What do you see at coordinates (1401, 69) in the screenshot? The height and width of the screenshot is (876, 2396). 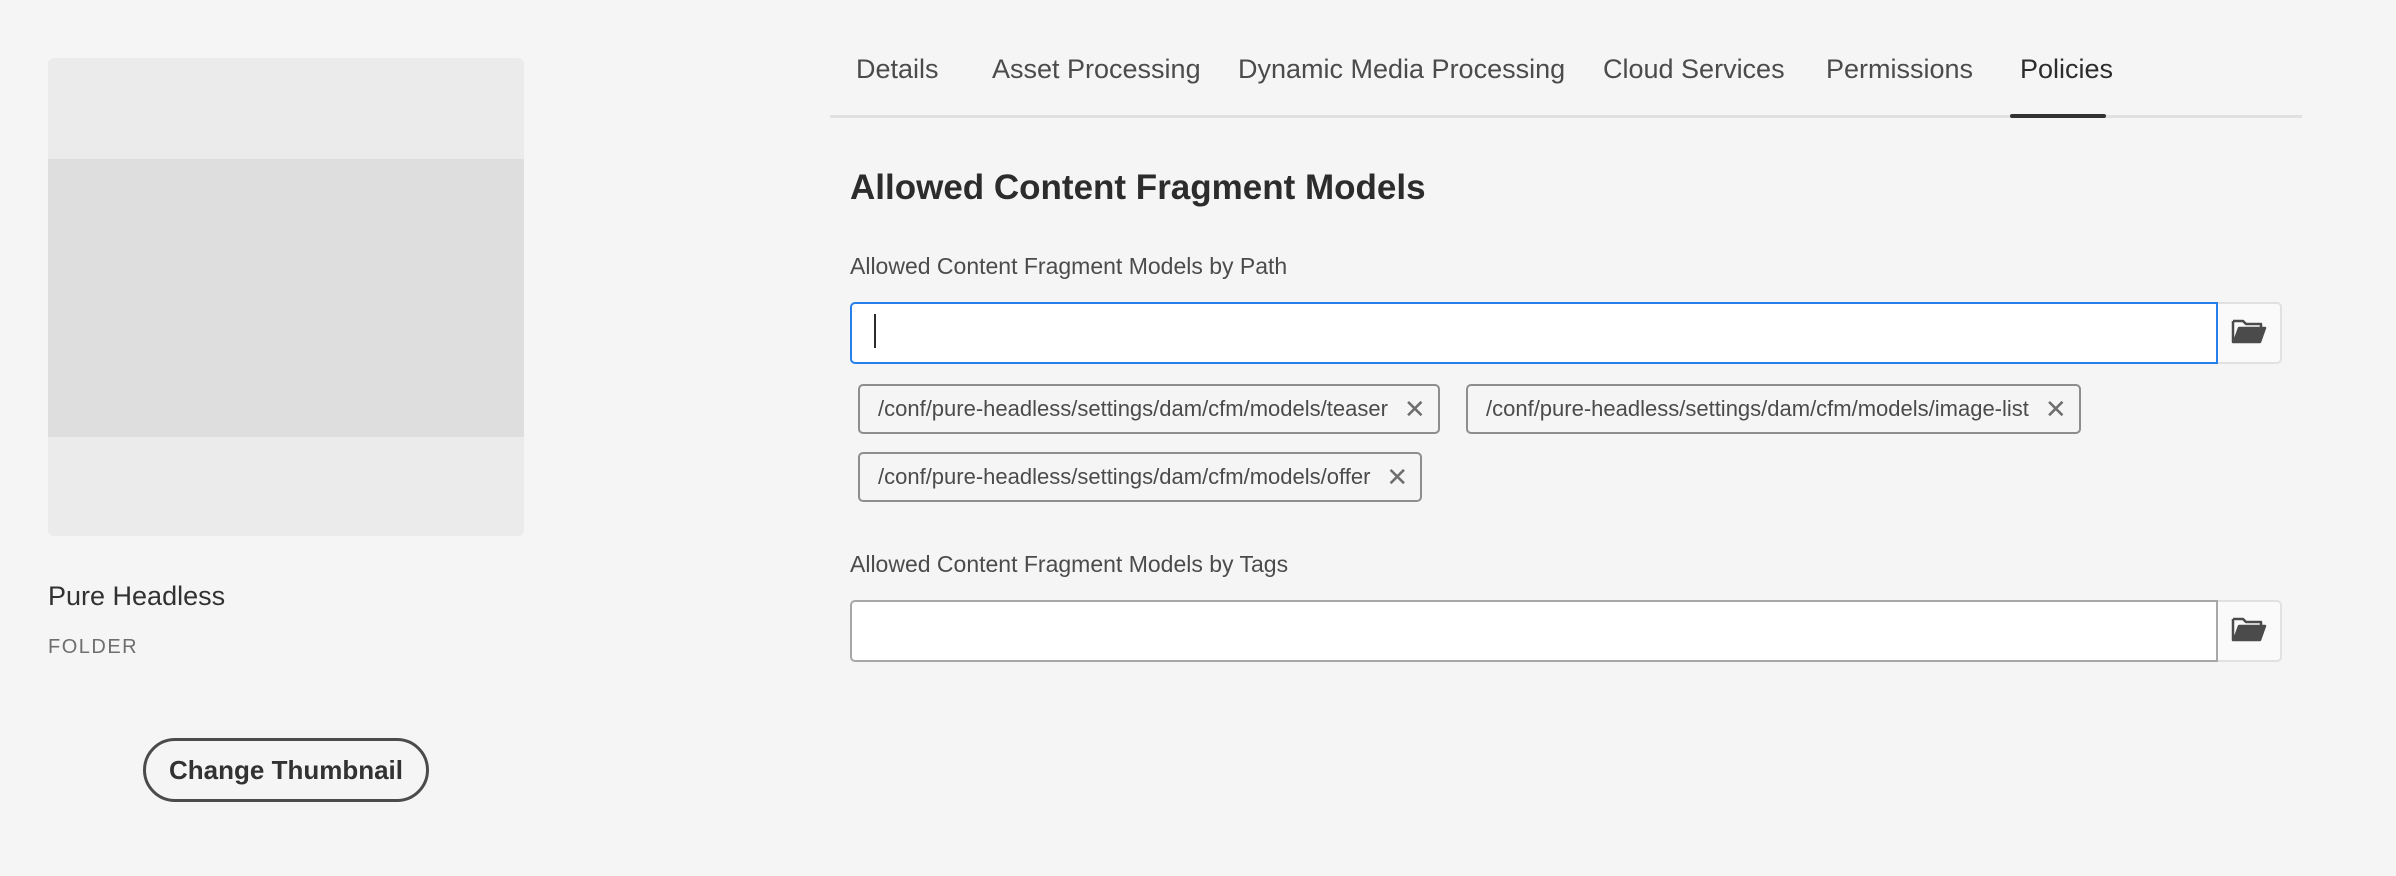 I see `tab-dynamic-media-processing: Dynamic Media Processing` at bounding box center [1401, 69].